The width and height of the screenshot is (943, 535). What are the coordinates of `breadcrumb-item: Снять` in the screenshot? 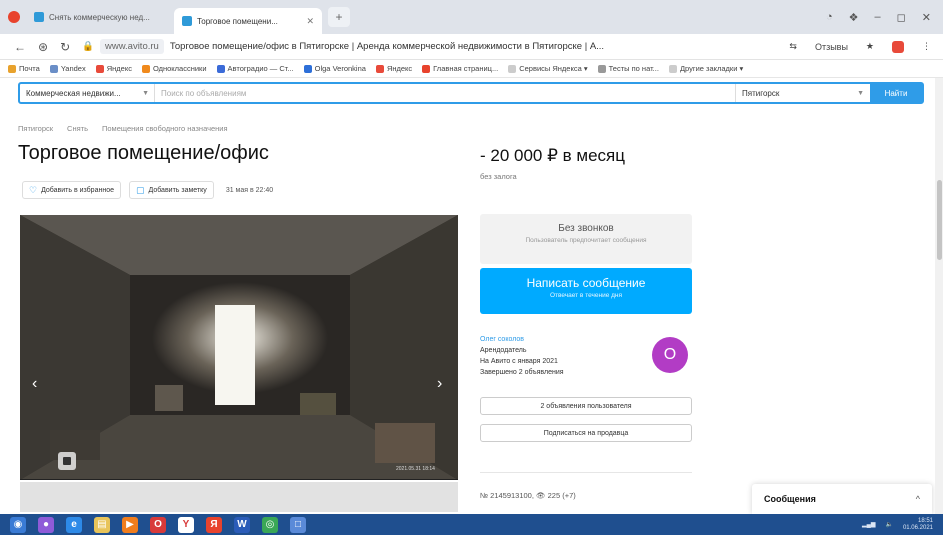 It's located at (77, 128).